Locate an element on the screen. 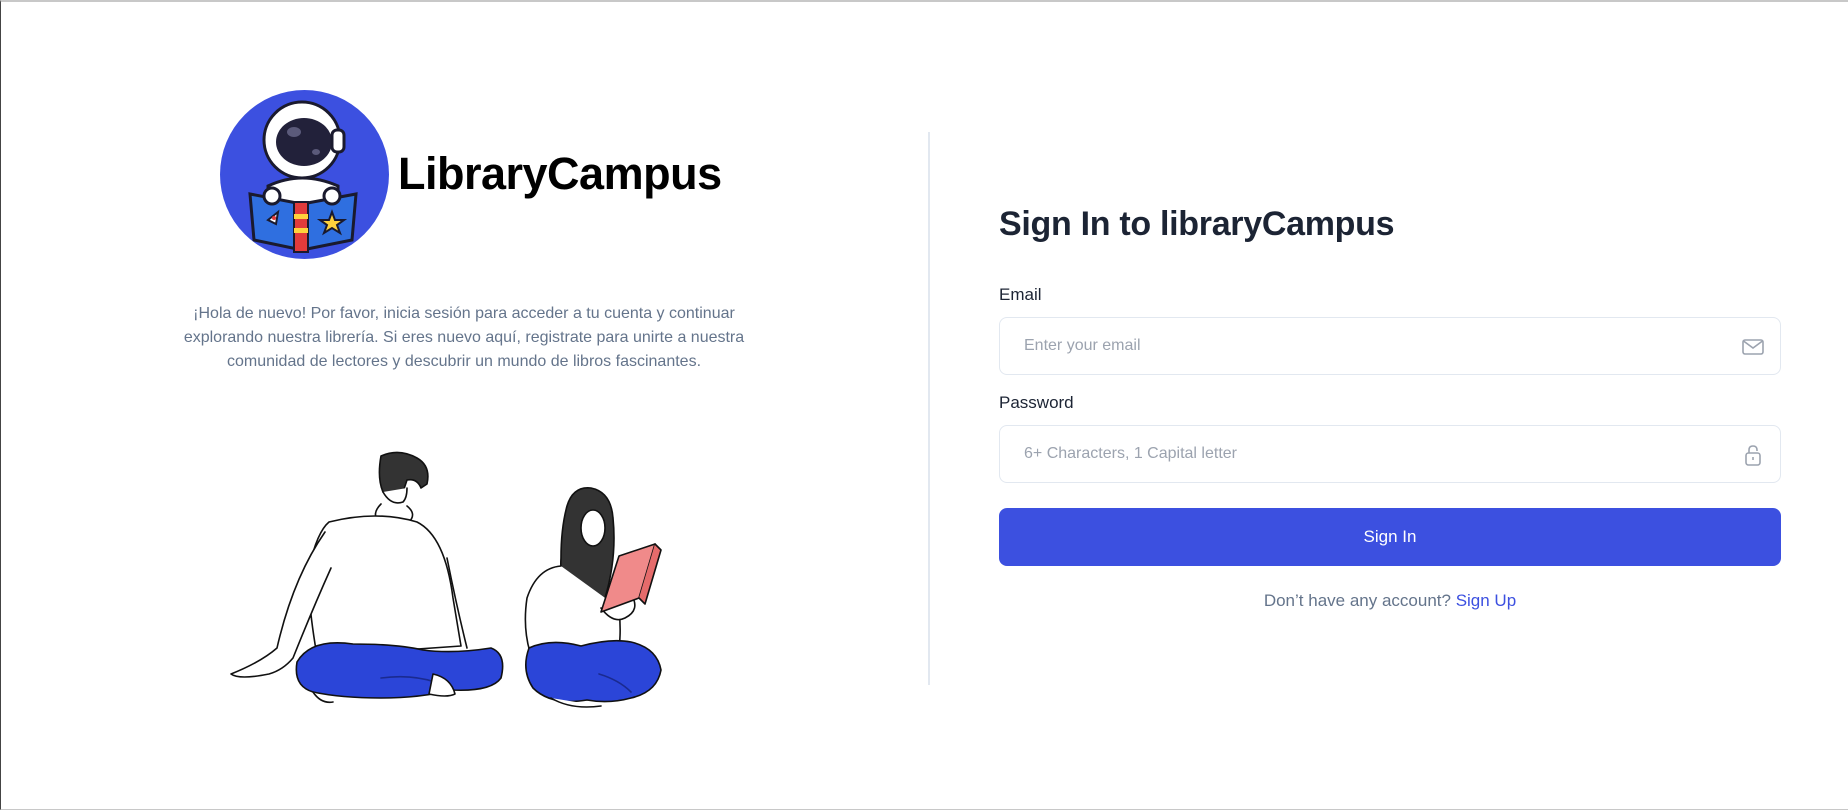 The image size is (1848, 810). signup-prompt-text: Don’t have any account? is located at coordinates (1357, 600).